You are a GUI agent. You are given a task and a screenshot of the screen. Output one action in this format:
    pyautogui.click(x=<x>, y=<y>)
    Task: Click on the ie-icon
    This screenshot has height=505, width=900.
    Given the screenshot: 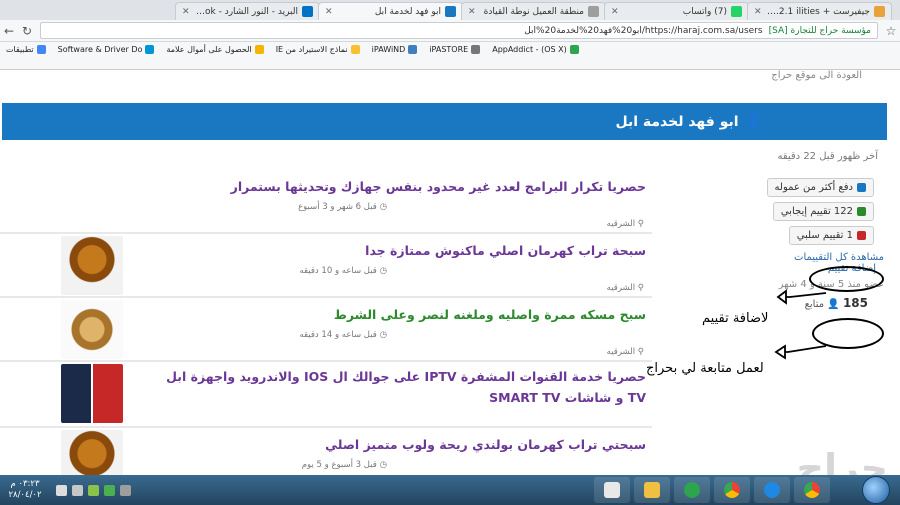 What is the action you would take?
    pyautogui.click(x=772, y=490)
    